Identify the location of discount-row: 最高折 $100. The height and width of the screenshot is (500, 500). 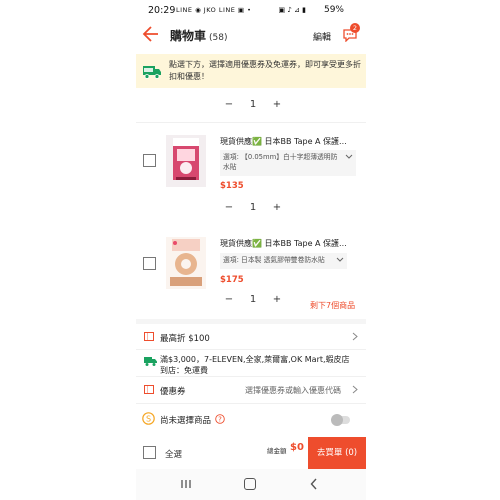
(251, 337).